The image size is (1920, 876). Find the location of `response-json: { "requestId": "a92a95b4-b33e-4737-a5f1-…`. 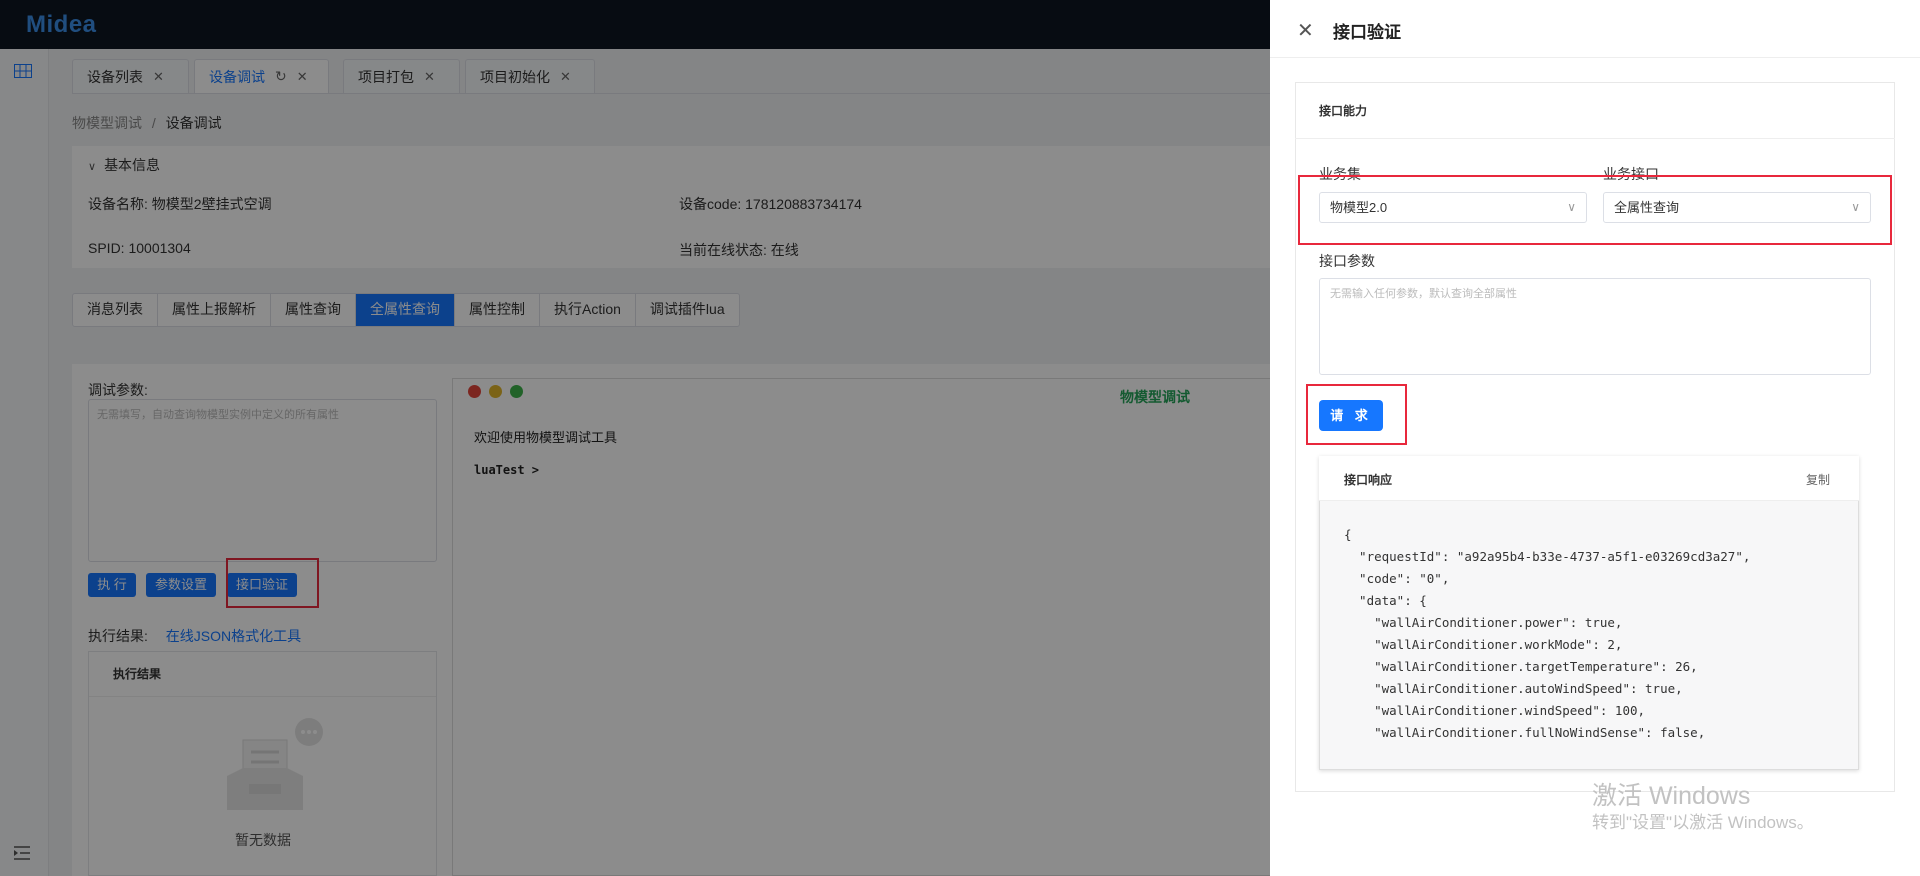

response-json: { "requestId": "a92a95b4-b33e-4737-a5f1-… is located at coordinates (1547, 633).